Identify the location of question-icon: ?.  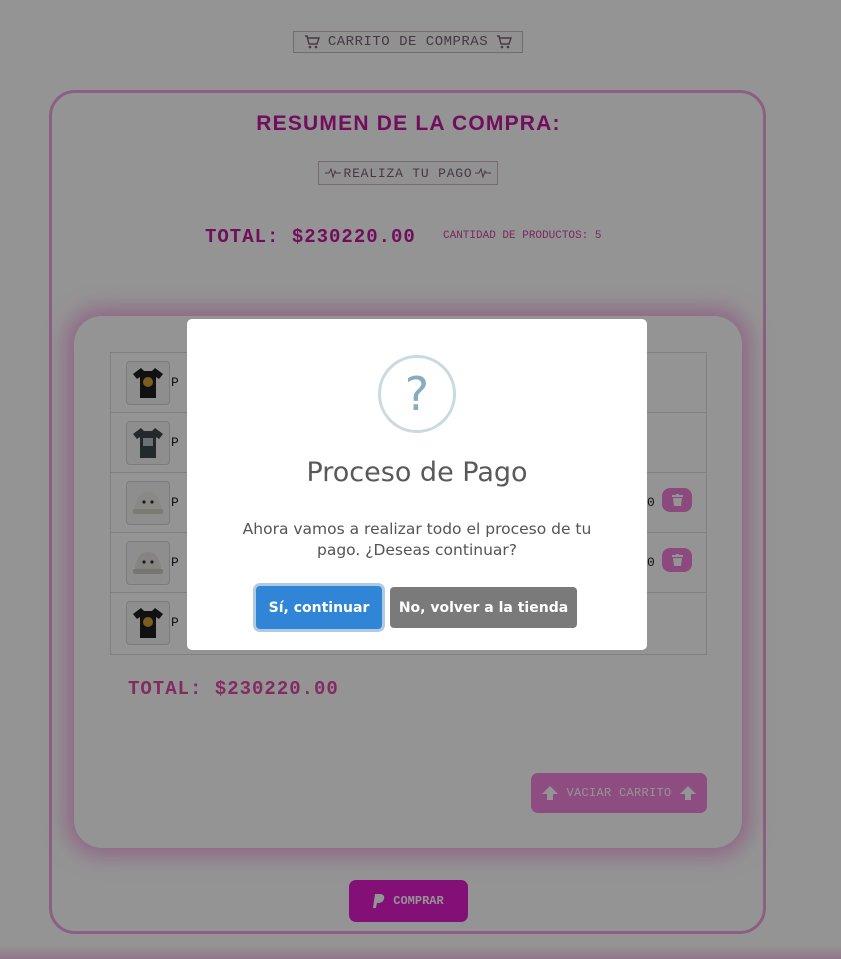
(417, 394).